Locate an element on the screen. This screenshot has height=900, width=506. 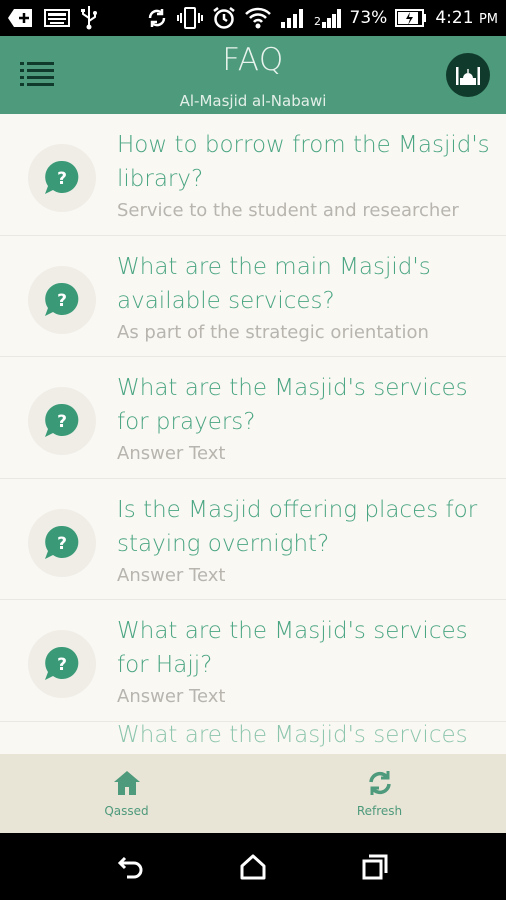
faq-item: What are the Masjid's services for is located at coordinates (253, 738).